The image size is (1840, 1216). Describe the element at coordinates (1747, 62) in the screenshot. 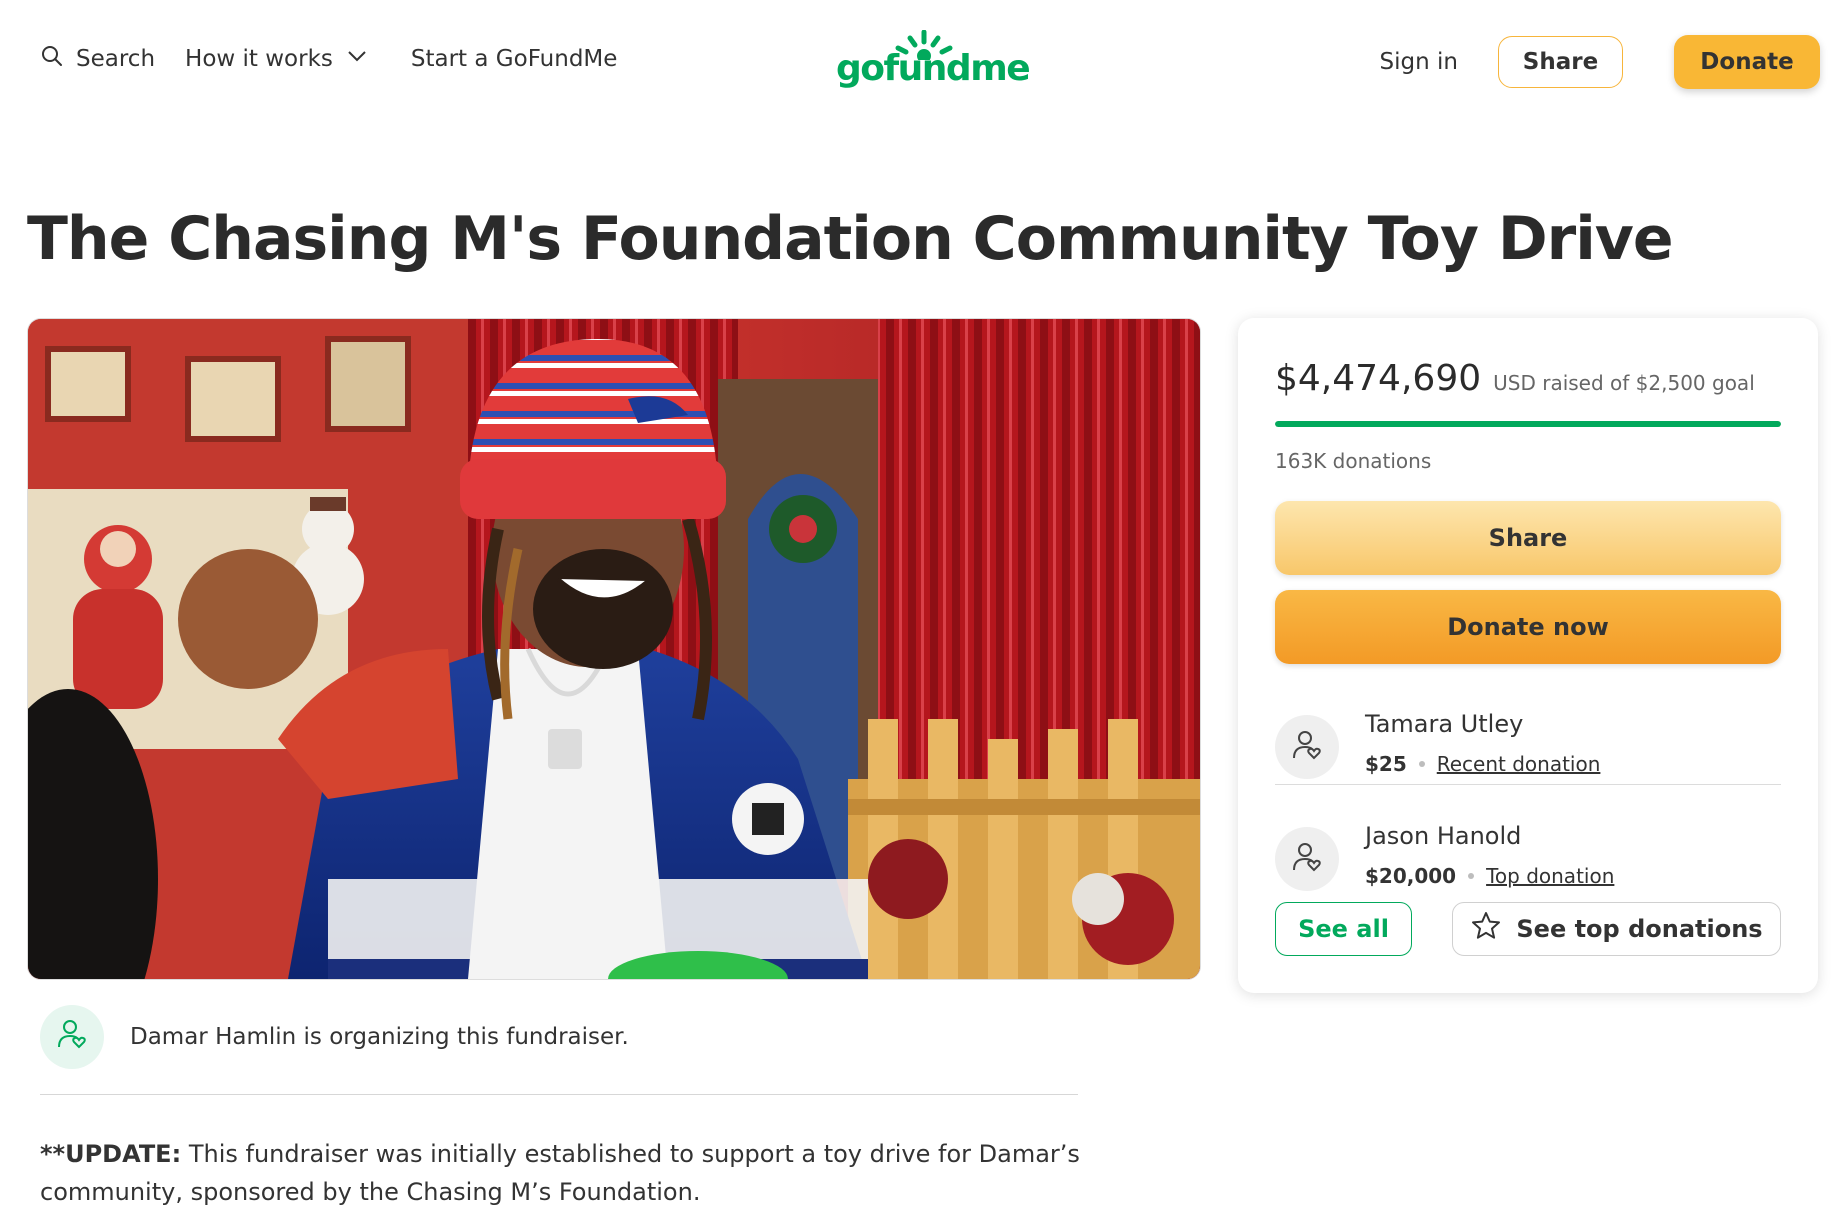

I see `header-donate-button: Donate` at that location.